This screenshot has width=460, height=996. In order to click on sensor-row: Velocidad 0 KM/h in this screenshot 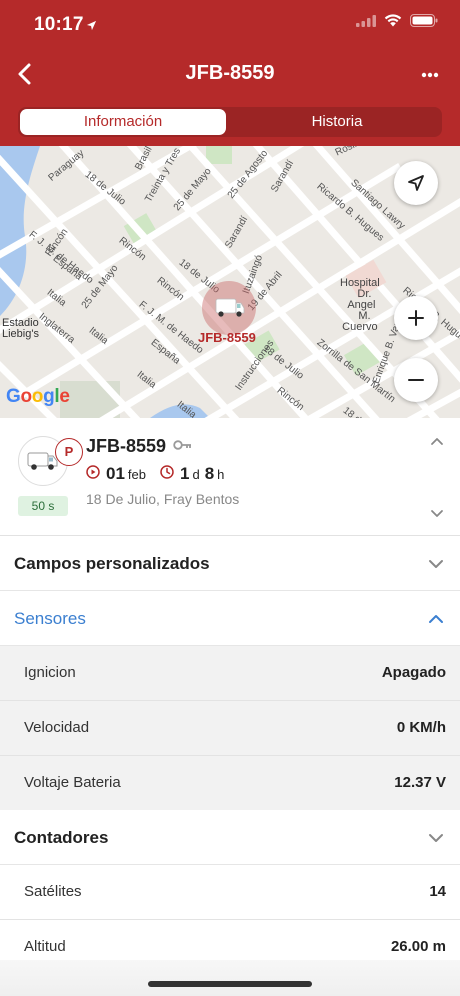, I will do `click(230, 728)`.